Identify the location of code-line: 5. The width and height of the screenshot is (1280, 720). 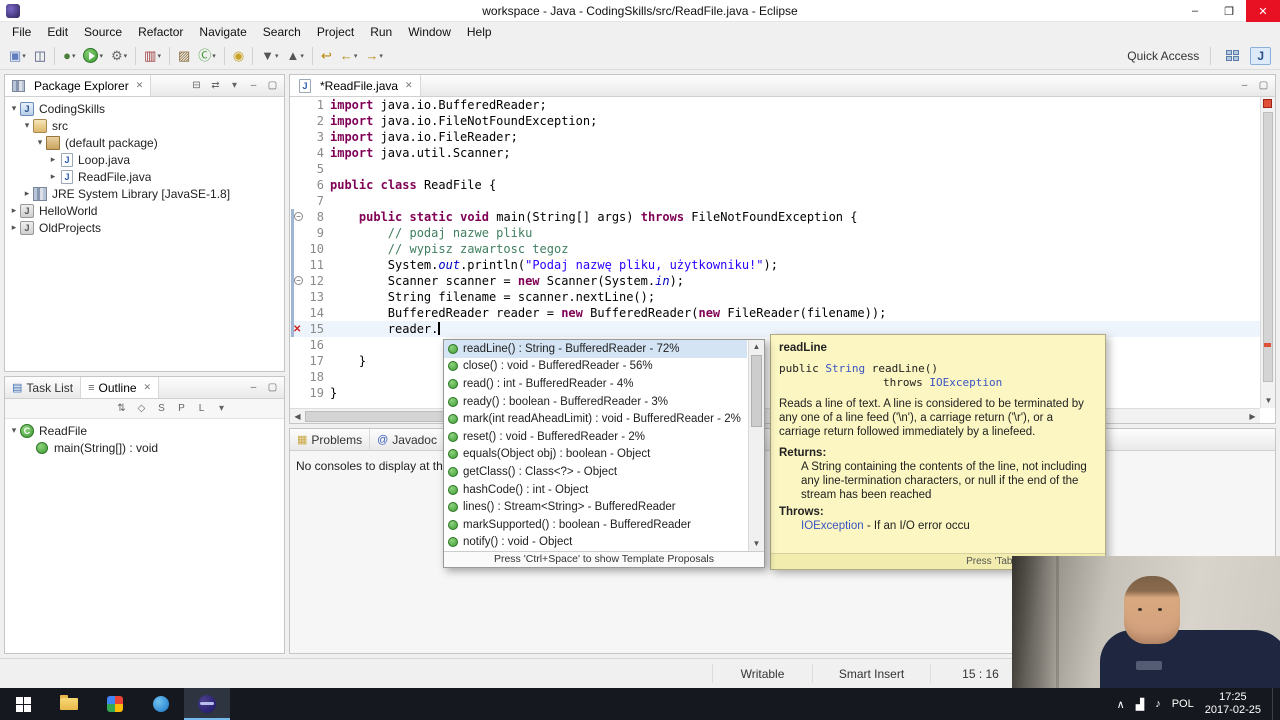
(775, 169).